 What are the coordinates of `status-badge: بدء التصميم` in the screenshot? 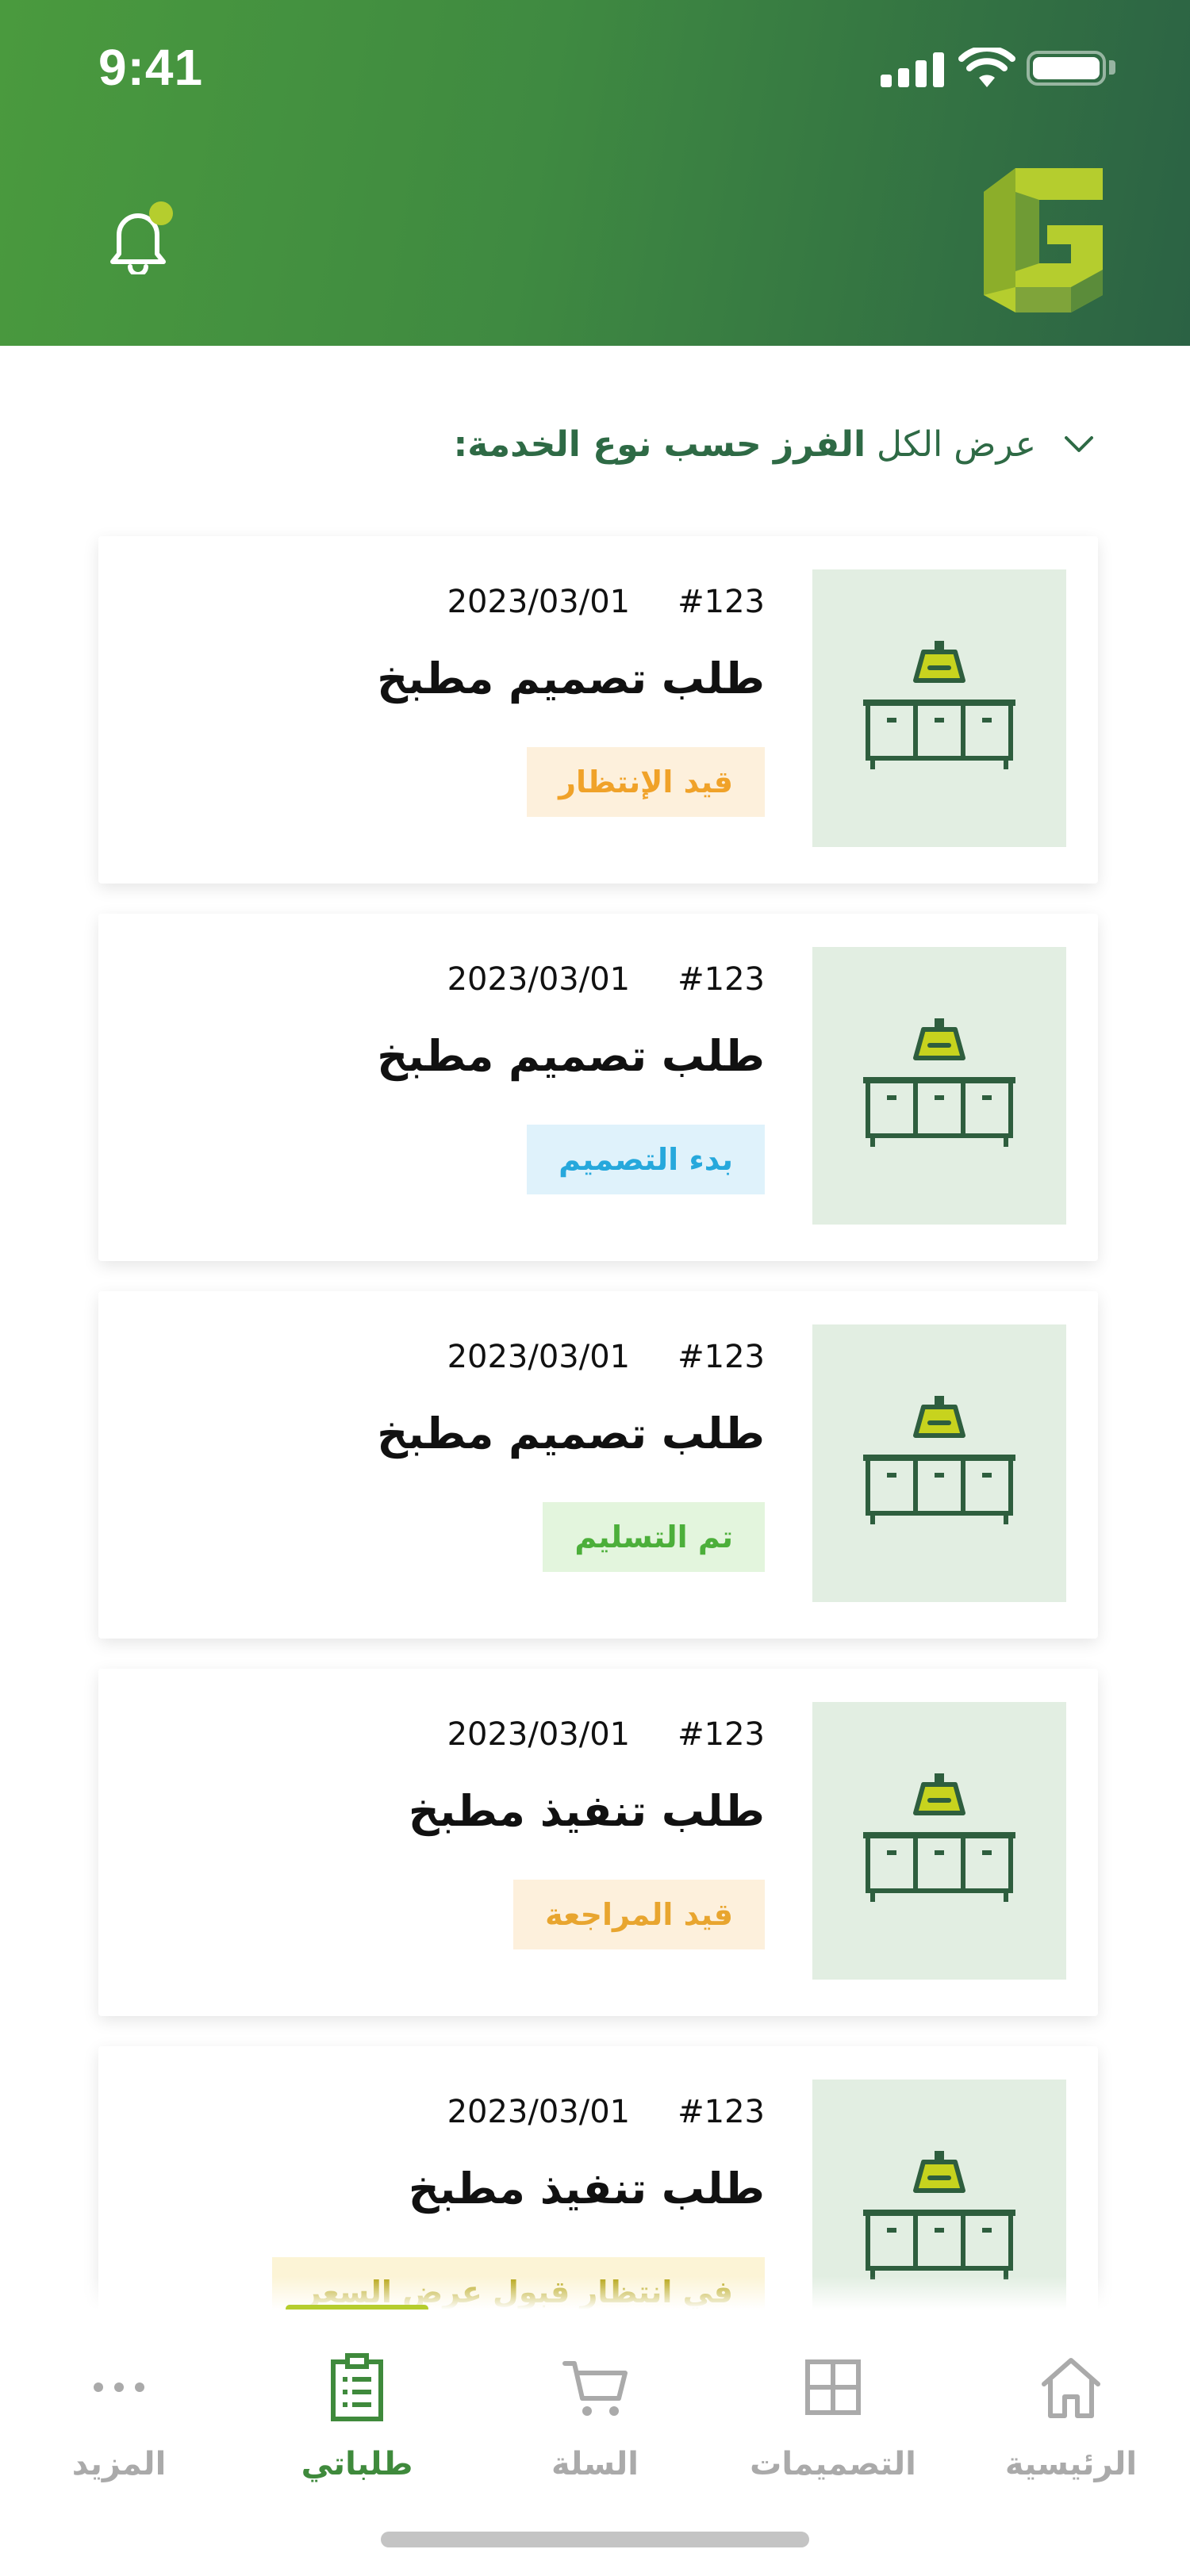 It's located at (646, 1159).